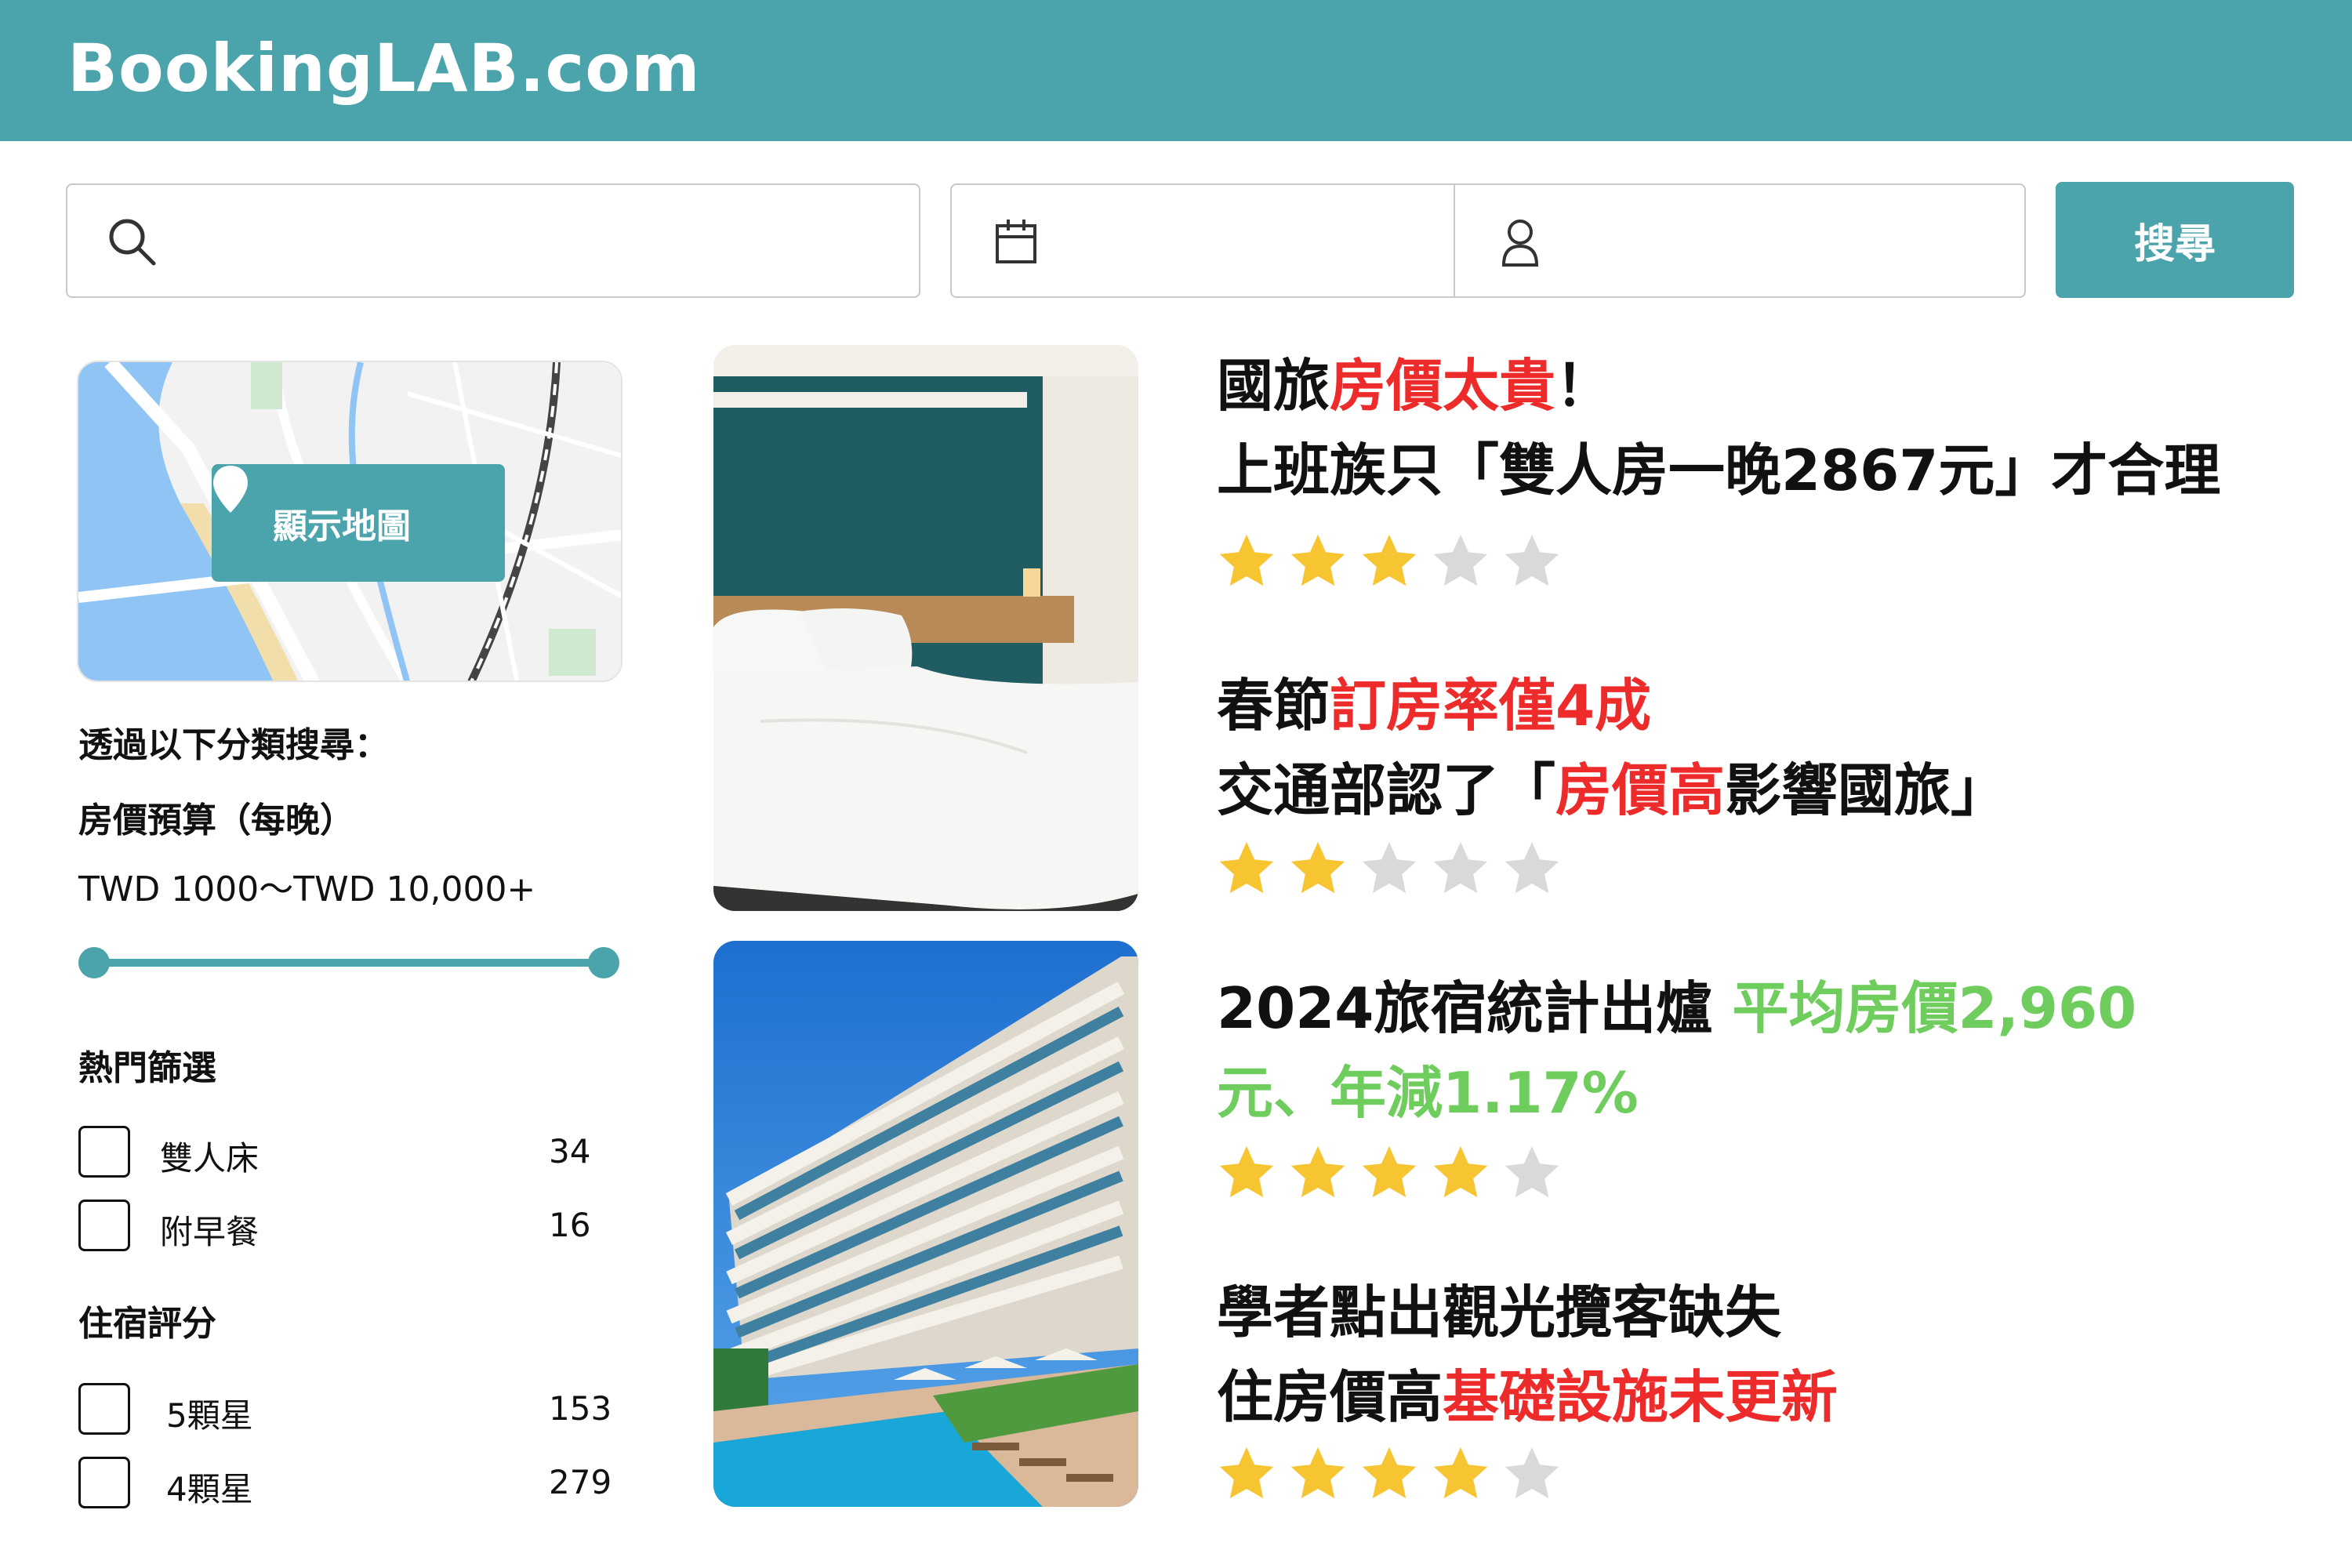 Image resolution: width=2352 pixels, height=1568 pixels. What do you see at coordinates (1613, 790) in the screenshot?
I see `article-2-line-2: 交通部認了「房價高影響國旅」` at bounding box center [1613, 790].